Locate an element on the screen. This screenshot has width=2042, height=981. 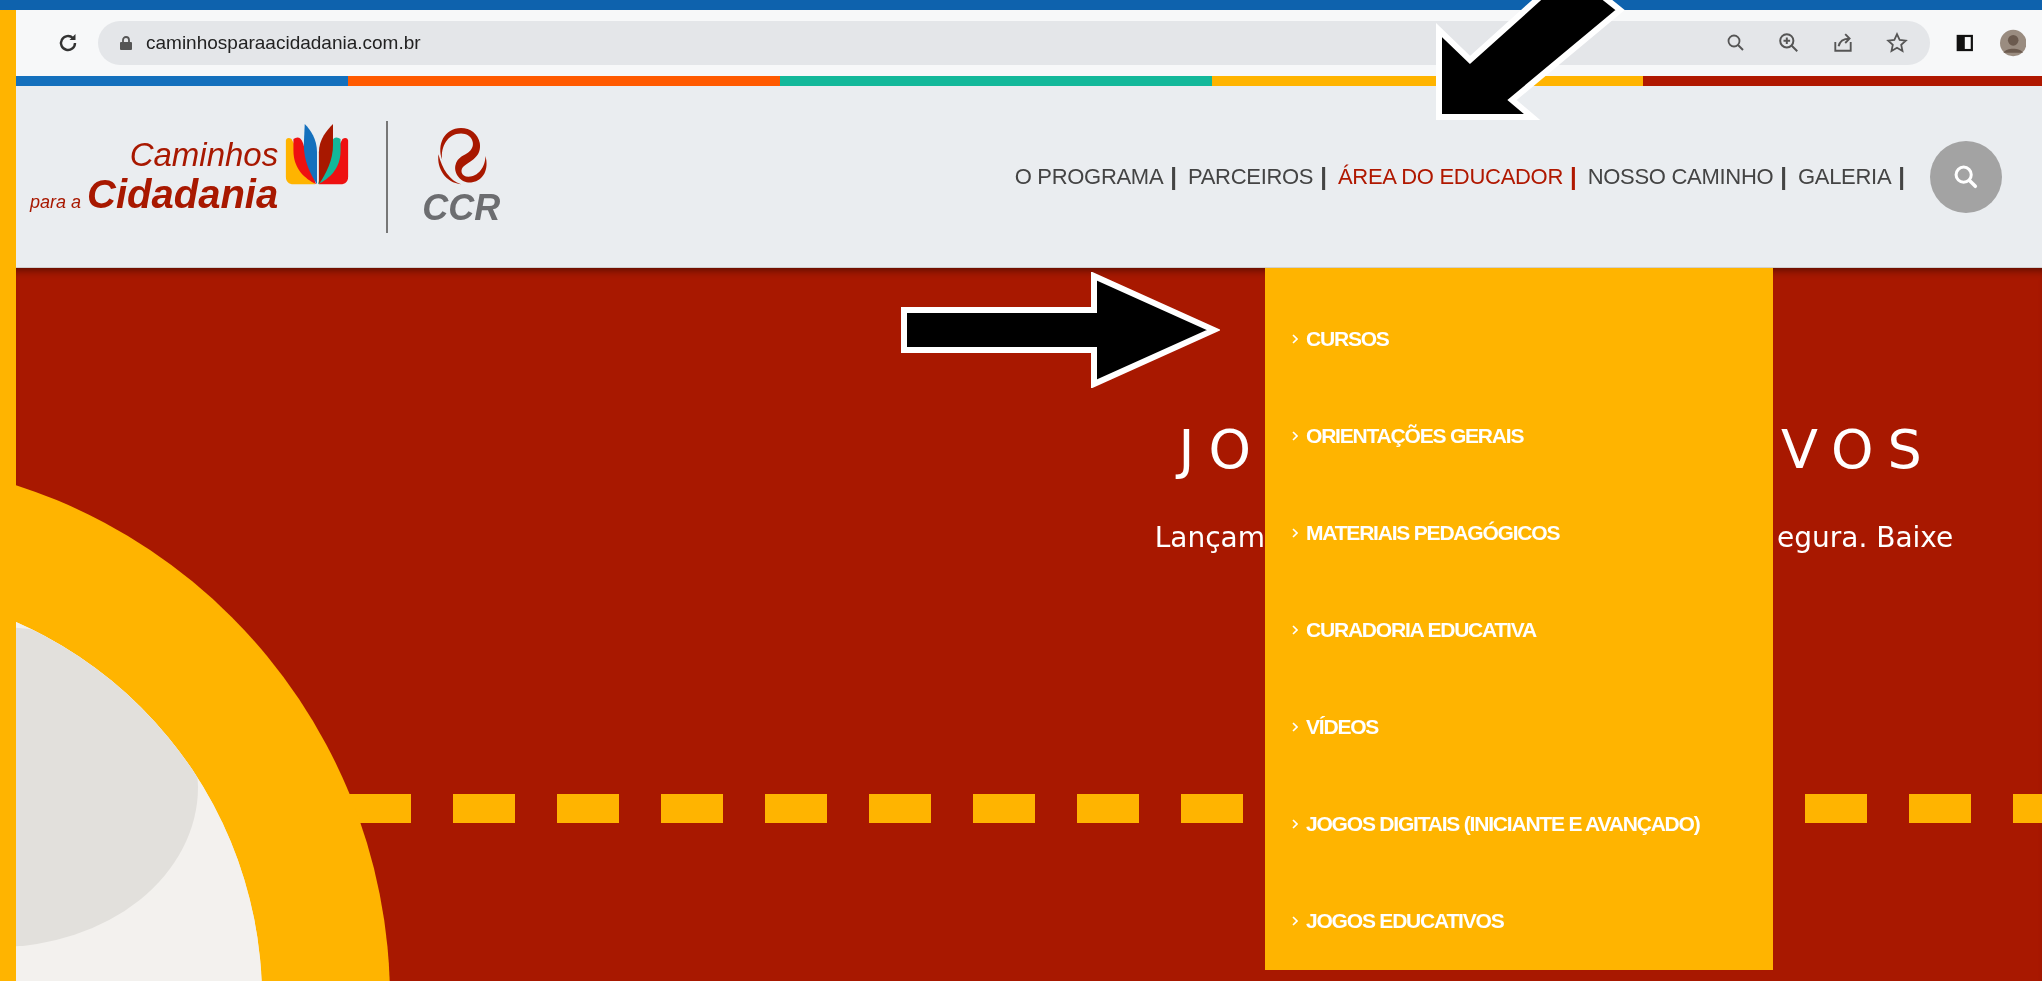
hero-subtitle: Lançam is located at coordinates (1209, 537).